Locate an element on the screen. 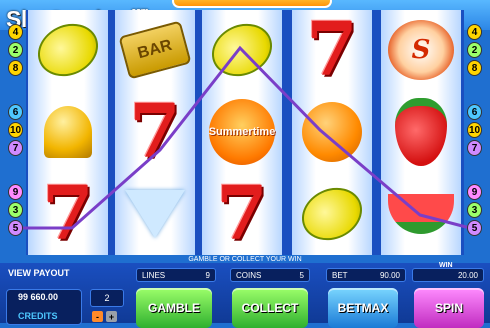 This screenshot has width=490, height=328. reel-symbol: Summertime is located at coordinates (242, 132).